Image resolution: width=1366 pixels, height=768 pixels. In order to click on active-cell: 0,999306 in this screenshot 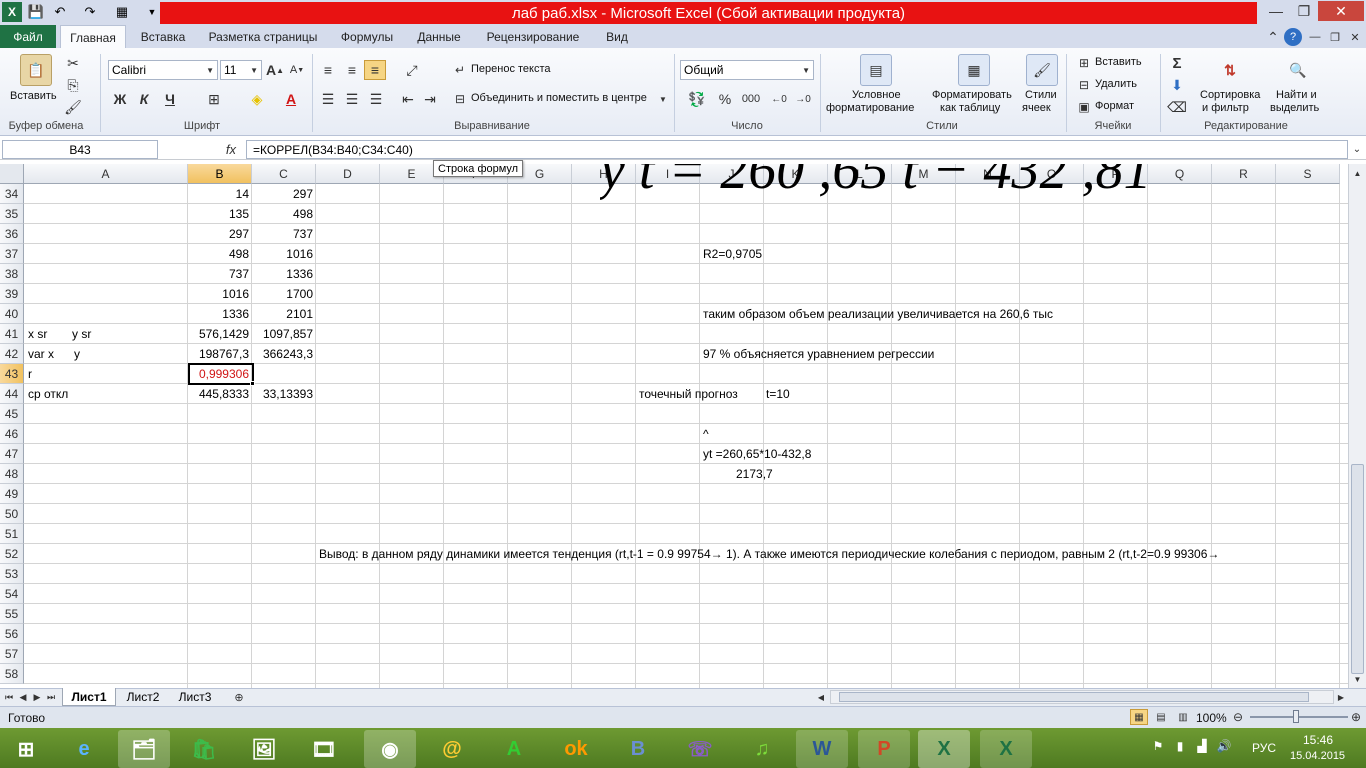, I will do `click(220, 374)`.